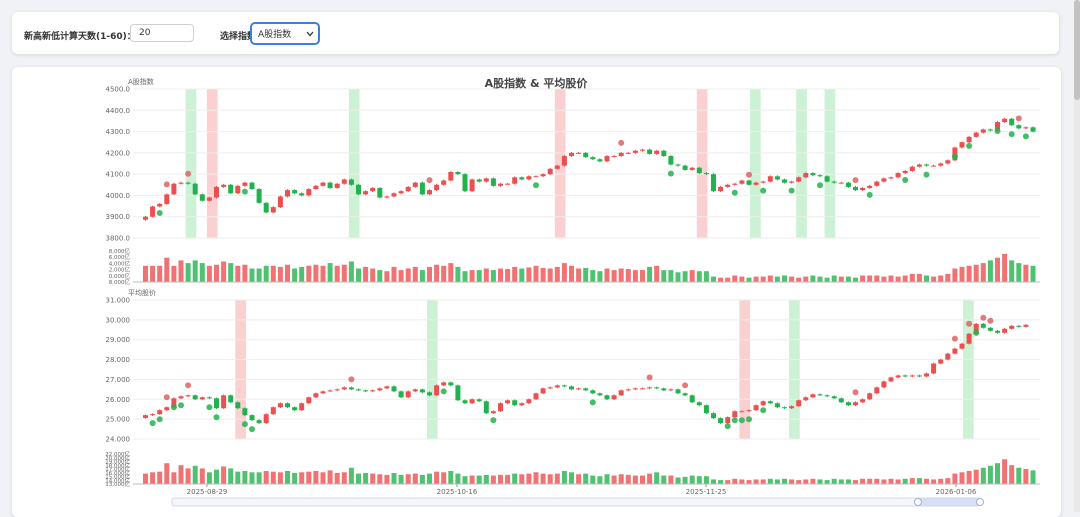 The image size is (1080, 517). What do you see at coordinates (537, 83) in the screenshot?
I see `chart-title: A股指数 & 平均股价` at bounding box center [537, 83].